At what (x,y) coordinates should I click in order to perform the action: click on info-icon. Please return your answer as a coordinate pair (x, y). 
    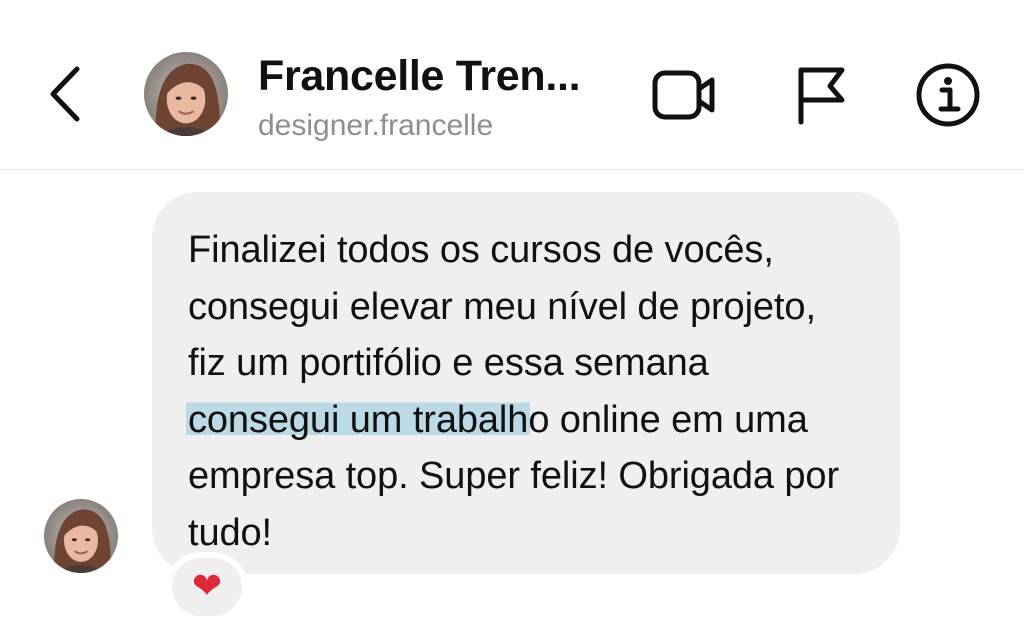
    Looking at the image, I should click on (948, 95).